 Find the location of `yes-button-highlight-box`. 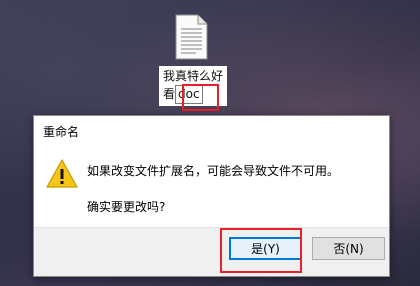

yes-button-highlight-box is located at coordinates (261, 250).